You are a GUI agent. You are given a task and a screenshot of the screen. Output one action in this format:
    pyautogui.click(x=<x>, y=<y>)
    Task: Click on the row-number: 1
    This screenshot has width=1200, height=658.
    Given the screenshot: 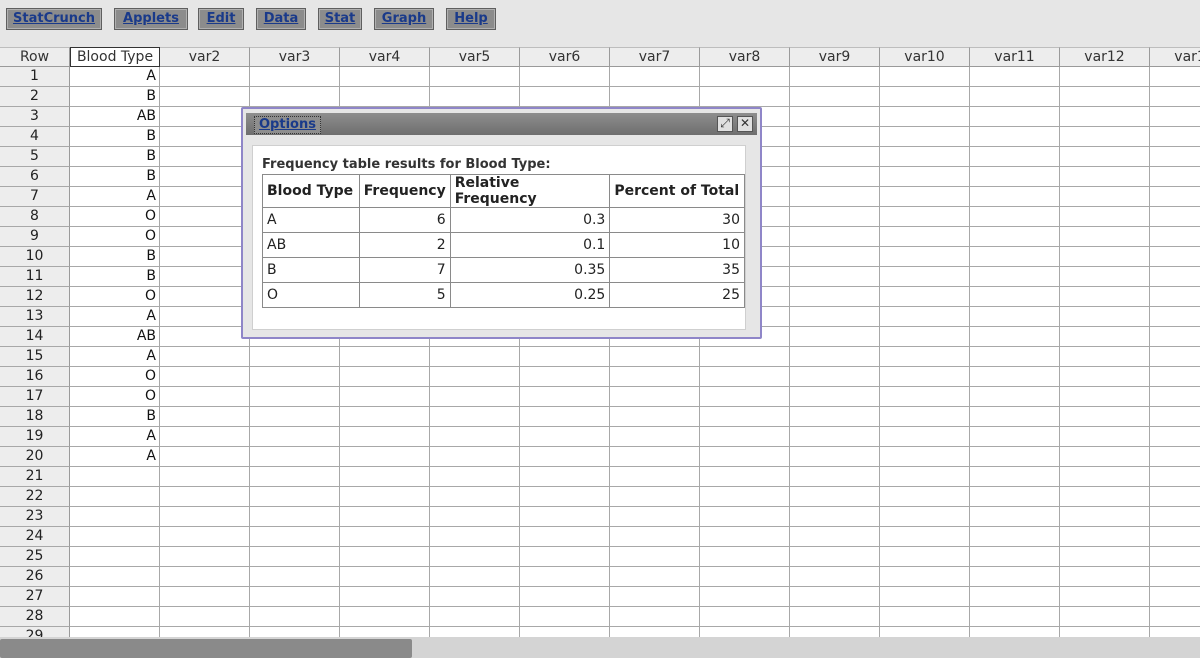 What is the action you would take?
    pyautogui.click(x=35, y=77)
    